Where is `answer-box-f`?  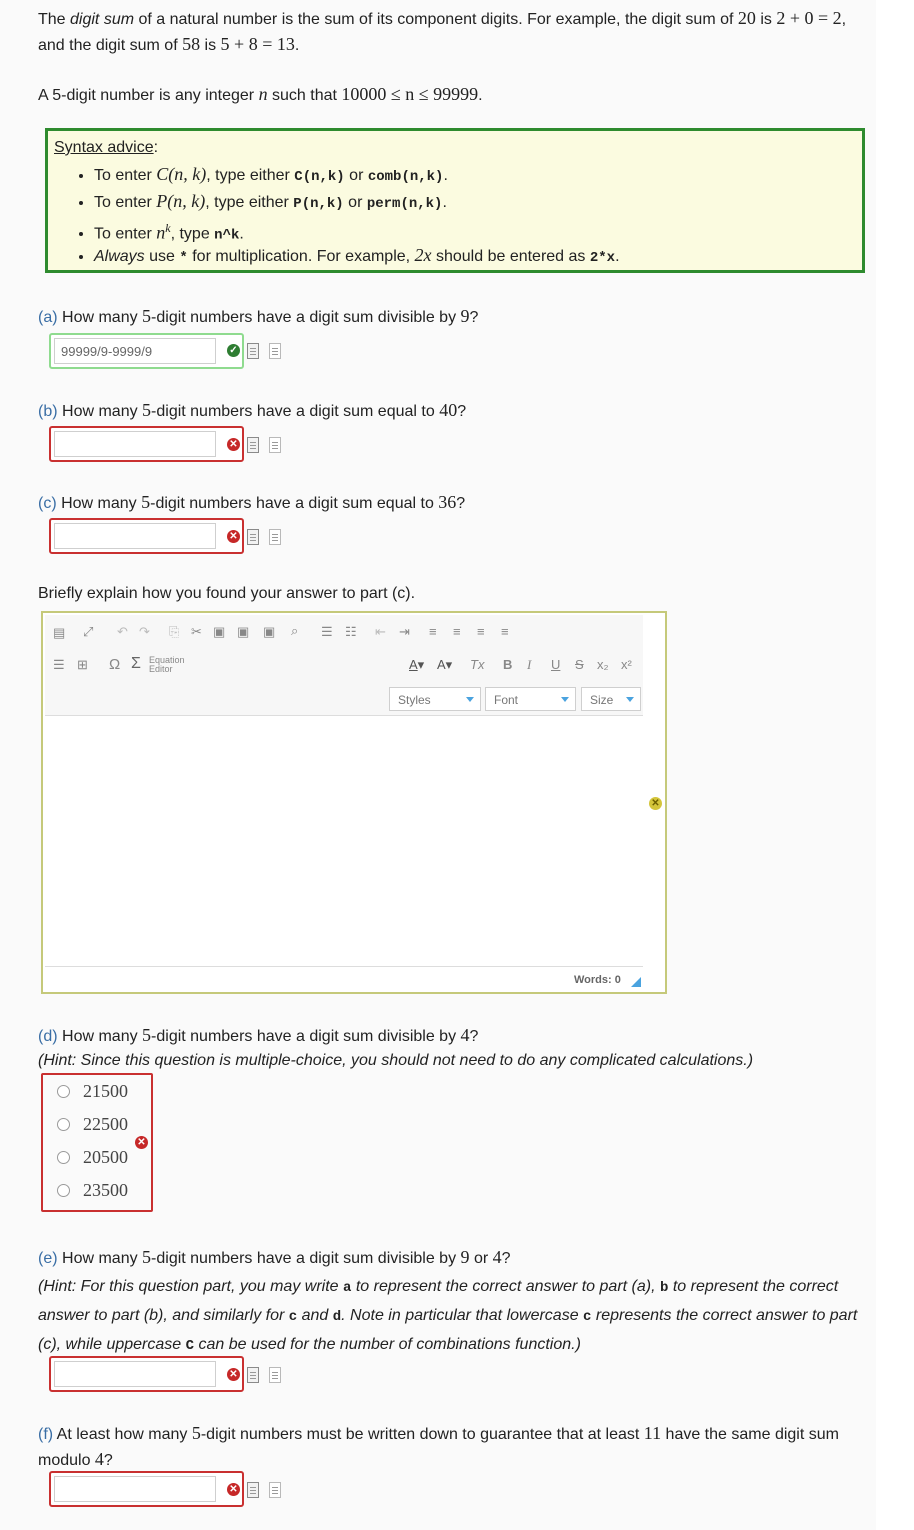
answer-box-f is located at coordinates (146, 1489).